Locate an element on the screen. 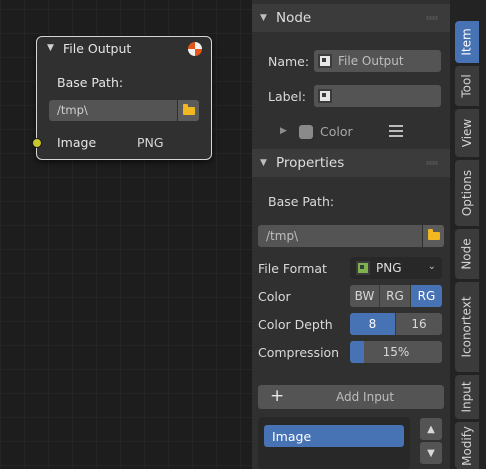 This screenshot has width=486, height=469. color-depth-selector: 8 16 is located at coordinates (396, 324).